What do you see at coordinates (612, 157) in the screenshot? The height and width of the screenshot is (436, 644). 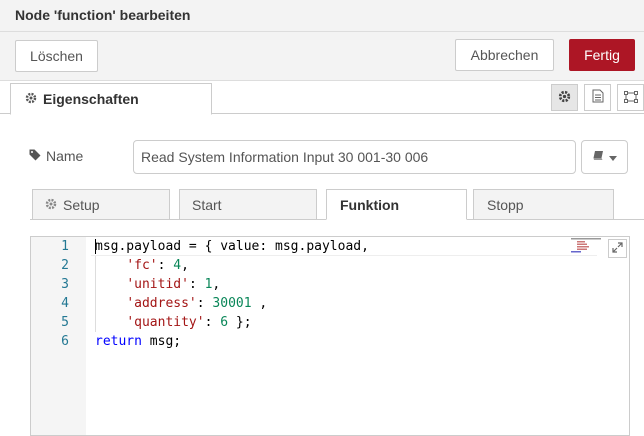 I see `chevron-down-icon` at bounding box center [612, 157].